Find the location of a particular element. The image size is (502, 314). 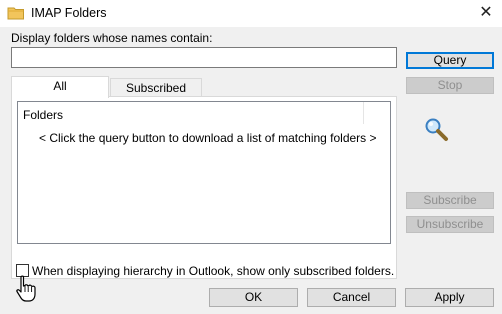

folders-column-label: Folders is located at coordinates (43, 115).